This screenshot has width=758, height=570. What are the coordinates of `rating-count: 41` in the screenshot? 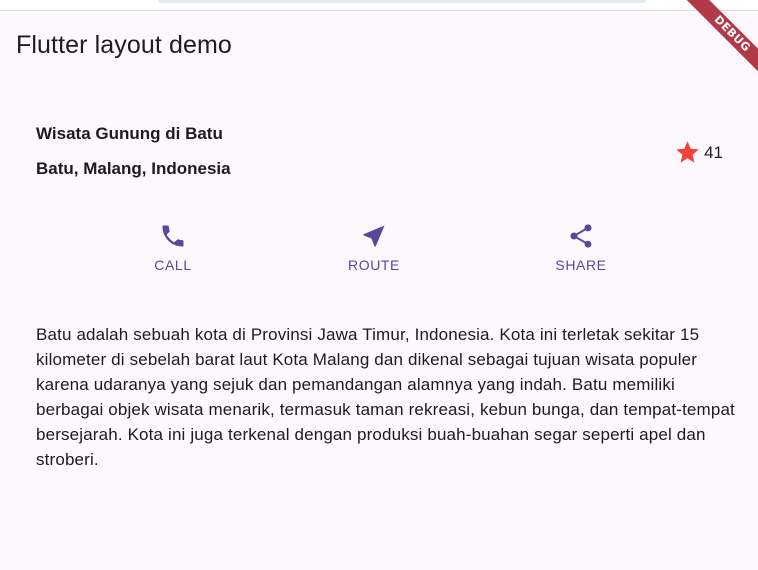 It's located at (713, 152).